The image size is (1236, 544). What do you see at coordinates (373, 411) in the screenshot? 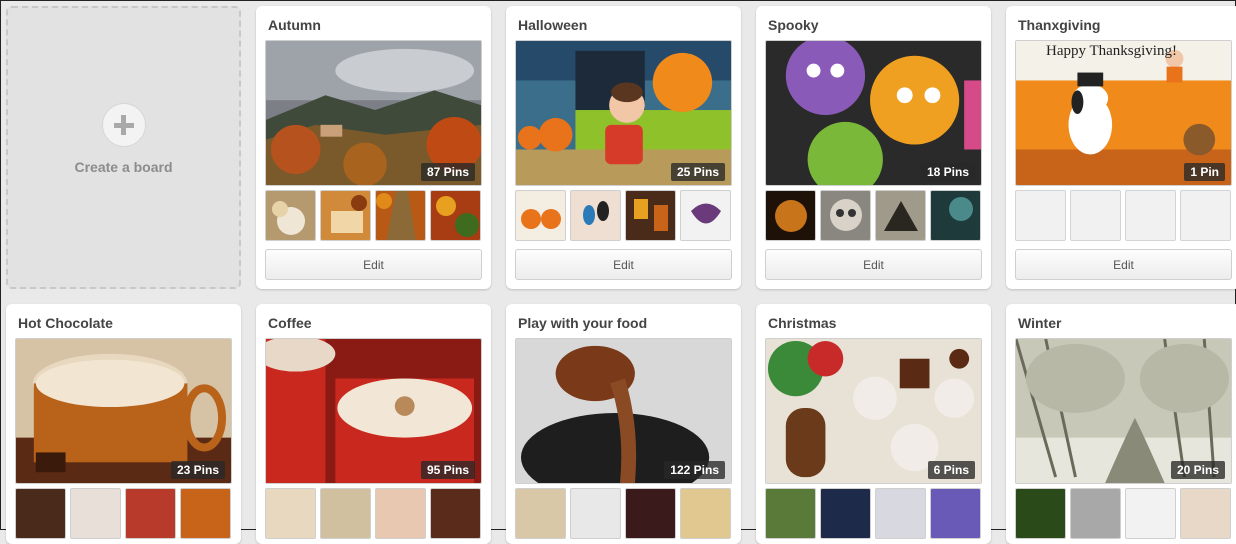
I see `board-cover-image: 95 Pins` at bounding box center [373, 411].